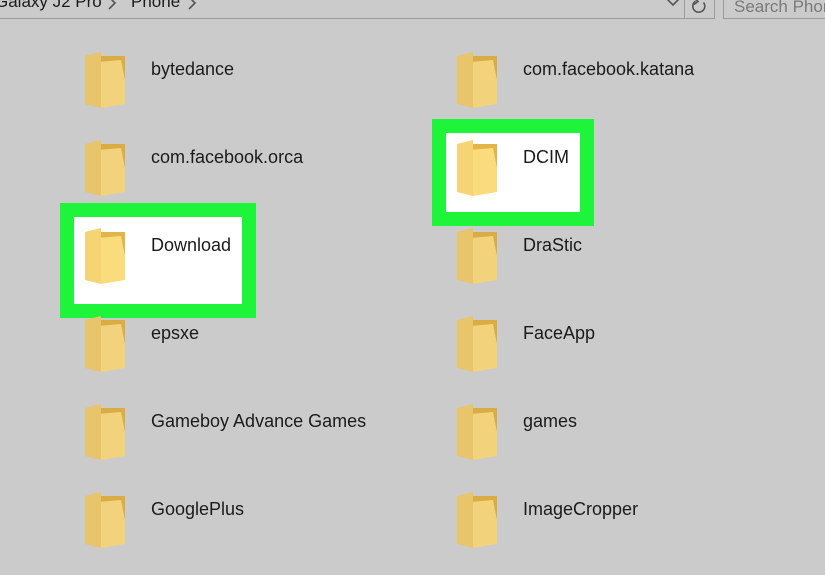 Image resolution: width=825 pixels, height=575 pixels. Describe the element at coordinates (622, 264) in the screenshot. I see `folder-drastic: DraStic` at that location.